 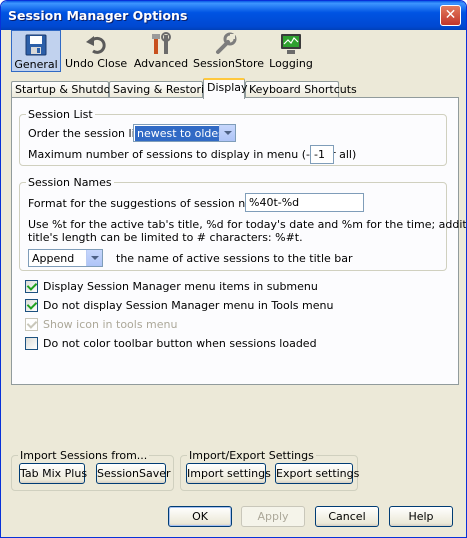 I want to click on title-bar: Session Manager Options ✕, so click(x=233, y=15).